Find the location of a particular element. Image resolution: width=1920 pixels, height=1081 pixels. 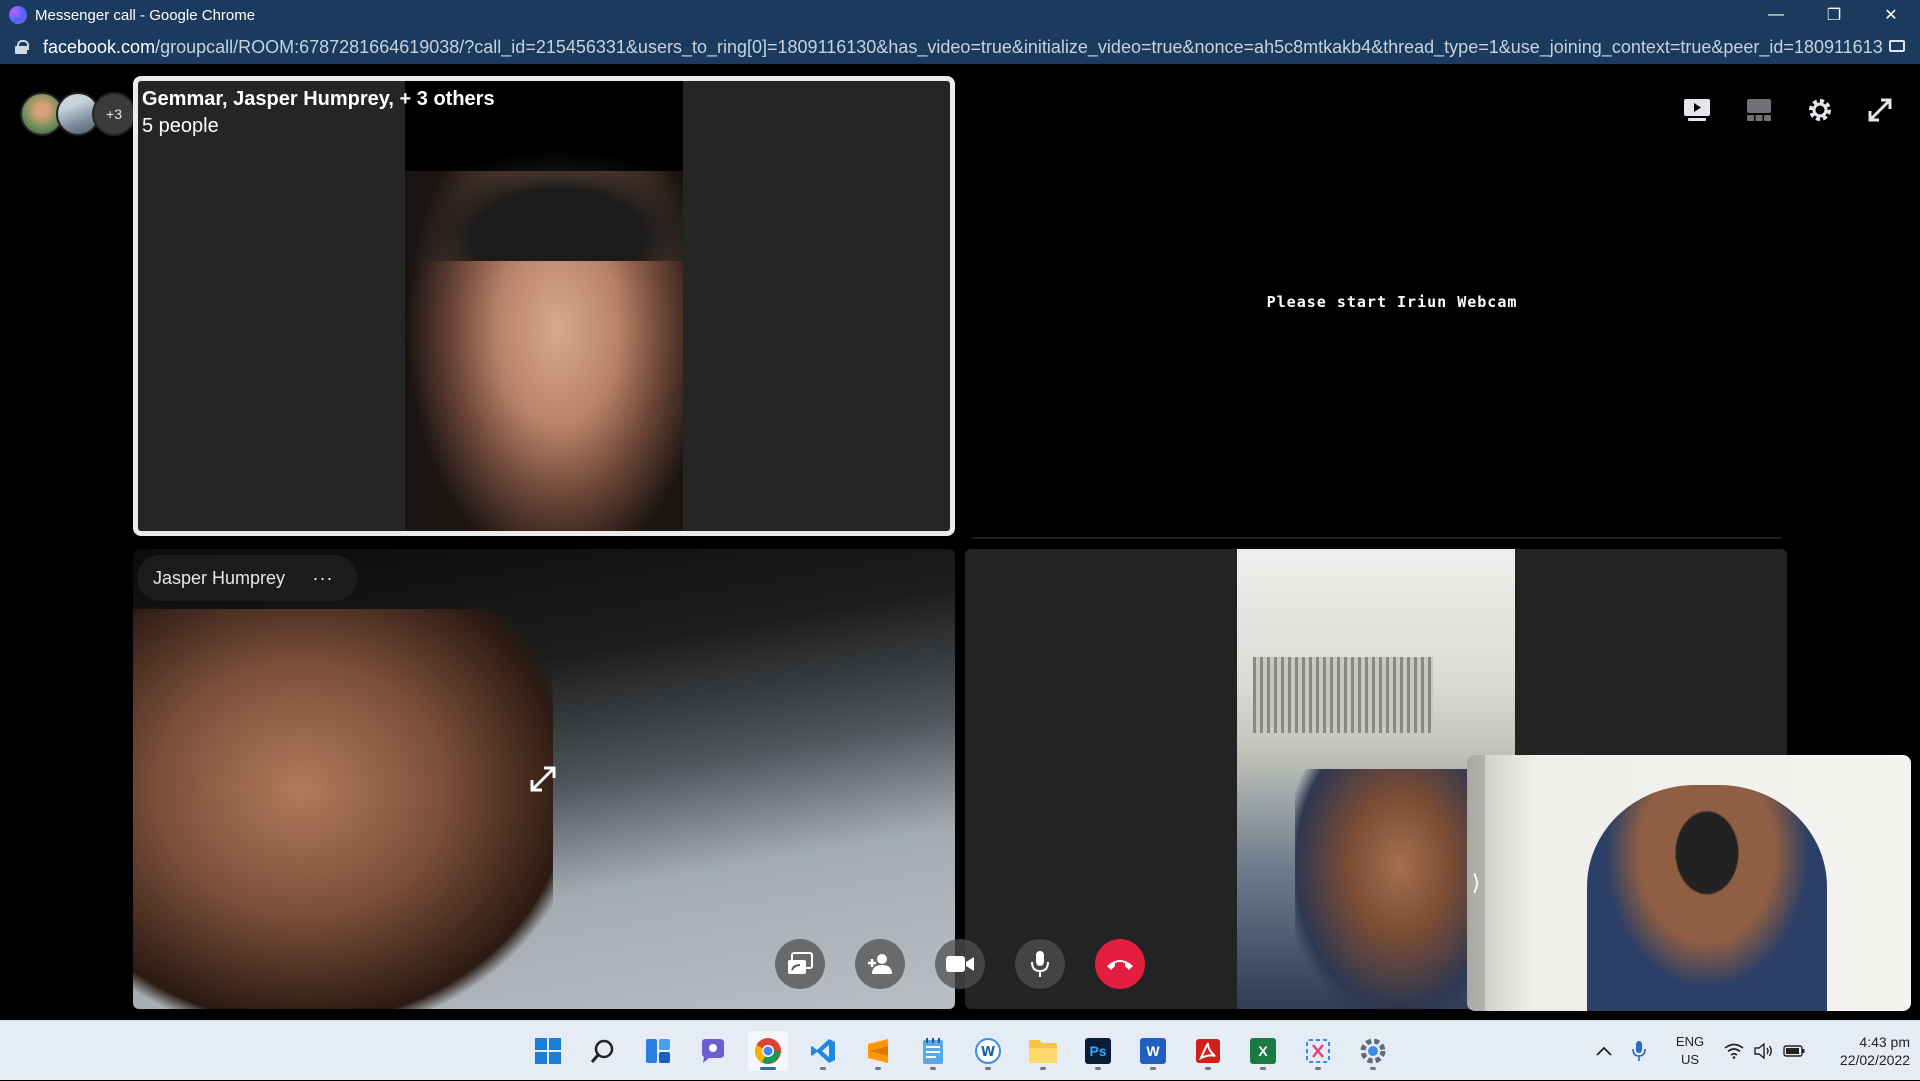

clock-time: 4:43 pm is located at coordinates (1884, 1042).